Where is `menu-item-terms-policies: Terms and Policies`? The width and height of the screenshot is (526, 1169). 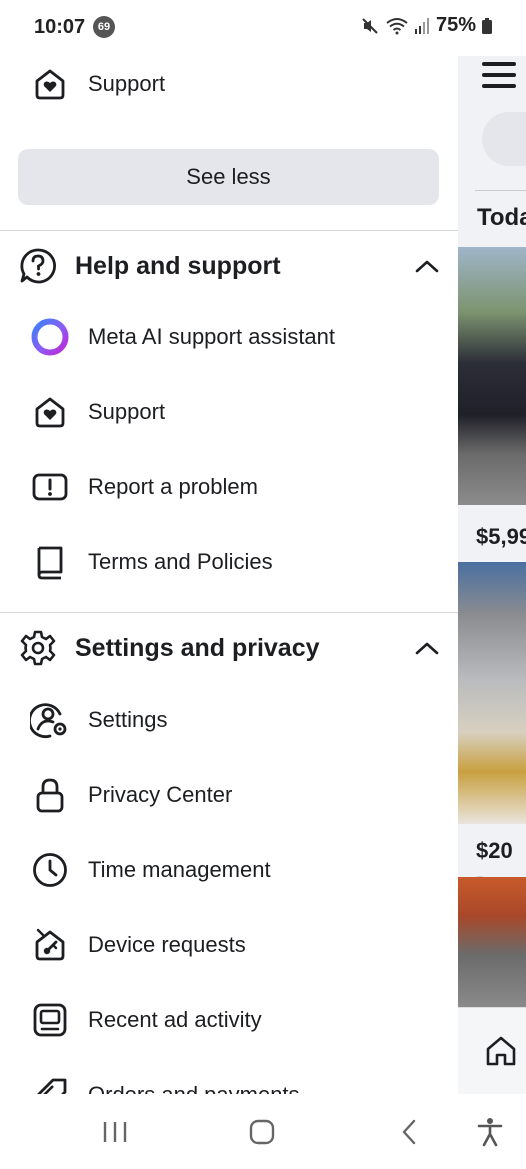 menu-item-terms-policies: Terms and Policies is located at coordinates (229, 562).